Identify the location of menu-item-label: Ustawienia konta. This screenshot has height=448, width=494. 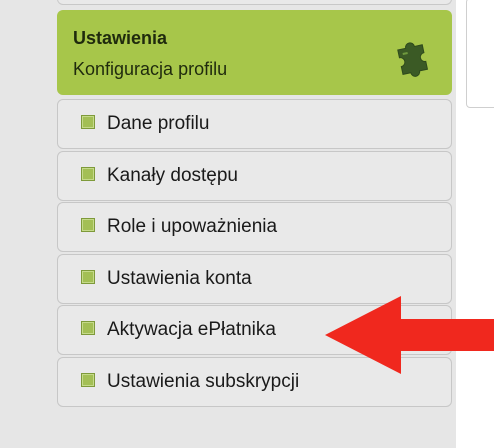
(179, 278).